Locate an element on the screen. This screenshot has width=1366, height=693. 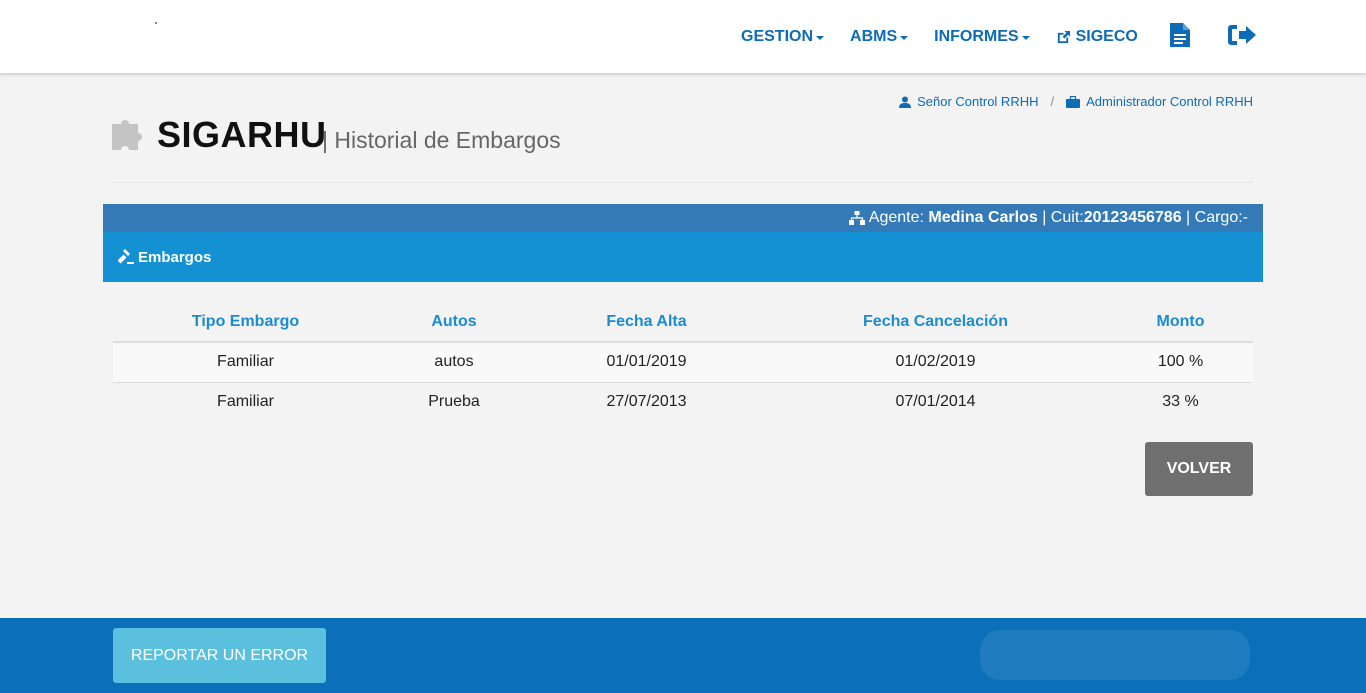
panel-header: Embargos is located at coordinates (683, 257).